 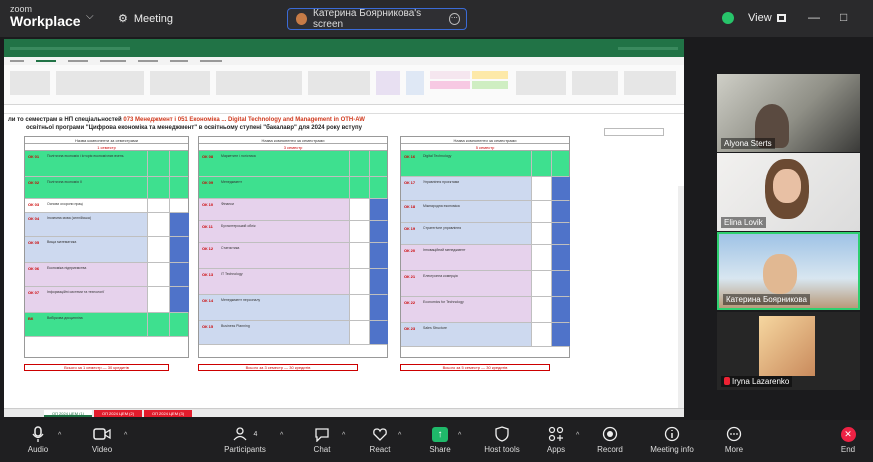 What do you see at coordinates (485, 189) in the screenshot?
I see `table-row: ОК 17 Управління проєктами` at bounding box center [485, 189].